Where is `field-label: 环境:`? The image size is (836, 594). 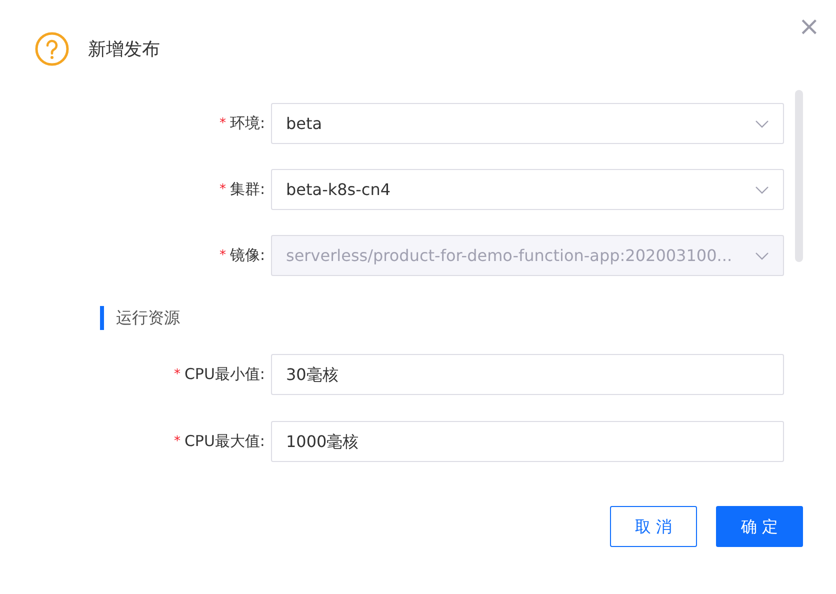
field-label: 环境: is located at coordinates (247, 123).